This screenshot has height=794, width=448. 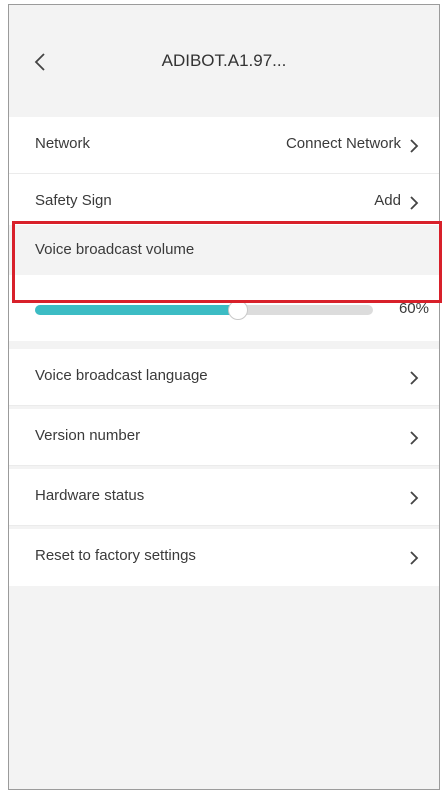 What do you see at coordinates (224, 250) in the screenshot?
I see `volume-section: Voice broadcast volume` at bounding box center [224, 250].